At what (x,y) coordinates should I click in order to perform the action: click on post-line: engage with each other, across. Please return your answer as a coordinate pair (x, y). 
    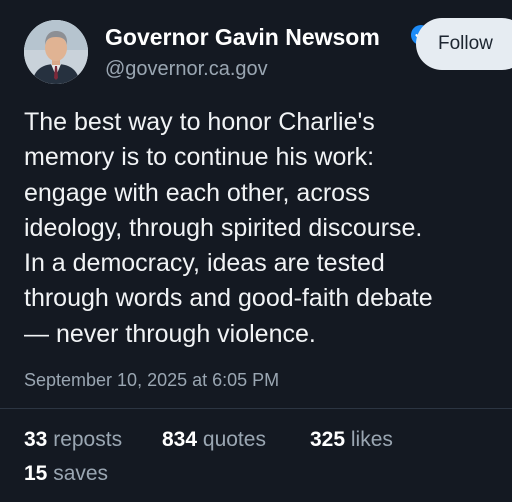
    Looking at the image, I should click on (197, 192).